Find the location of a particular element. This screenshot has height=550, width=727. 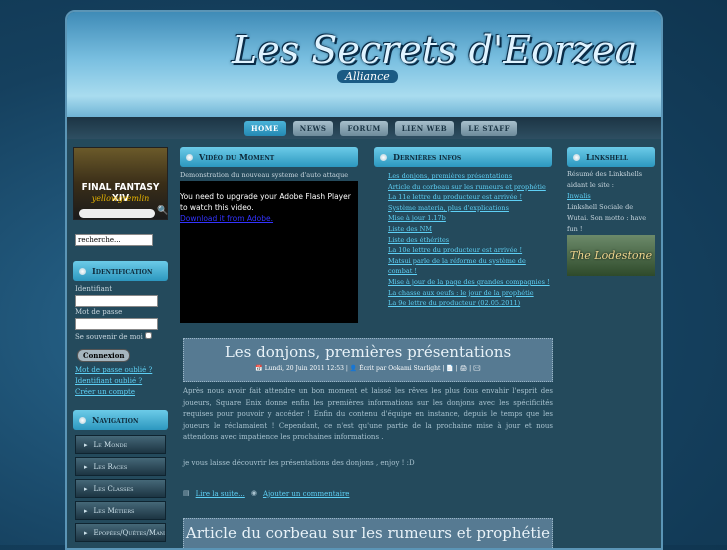

banner-subtitle: yellowgremlin is located at coordinates (120, 198).